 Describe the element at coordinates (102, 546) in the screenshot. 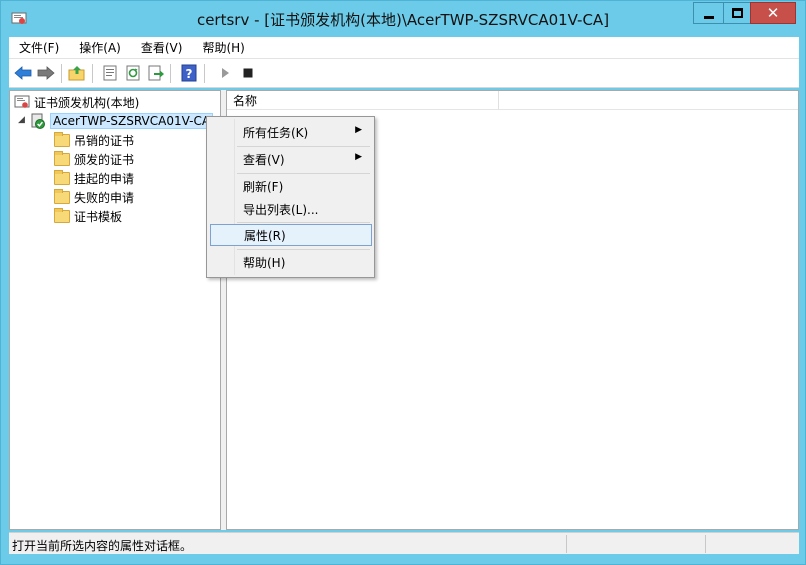

I see `status-text: 打开当前所选内容的属性对话框。` at that location.